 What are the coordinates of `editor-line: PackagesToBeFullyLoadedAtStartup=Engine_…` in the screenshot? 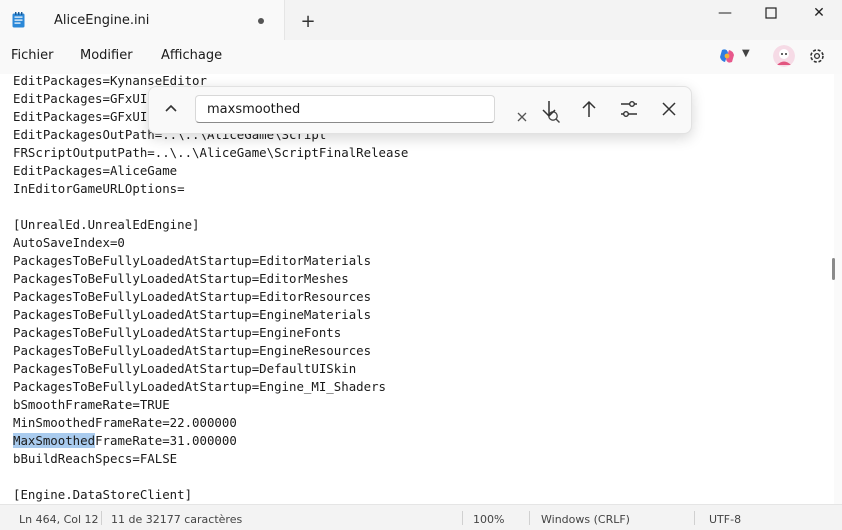 It's located at (199, 386).